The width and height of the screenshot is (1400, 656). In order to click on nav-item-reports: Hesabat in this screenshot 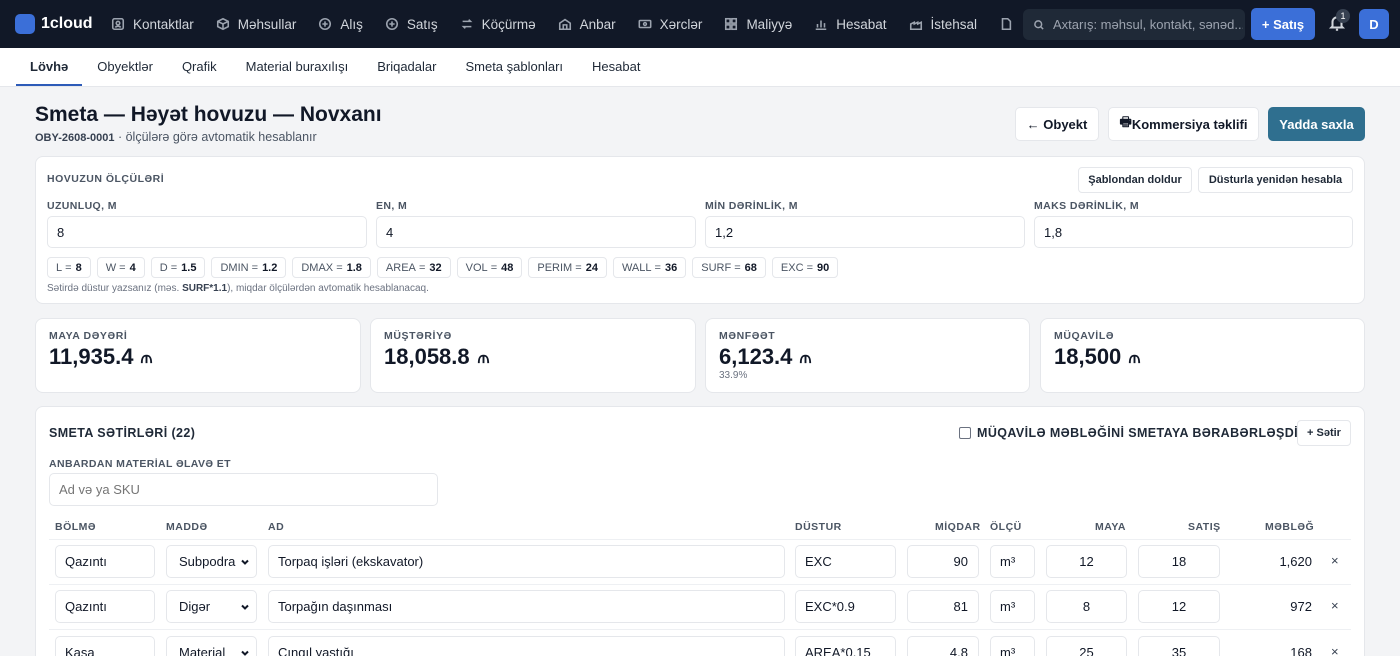, I will do `click(850, 24)`.